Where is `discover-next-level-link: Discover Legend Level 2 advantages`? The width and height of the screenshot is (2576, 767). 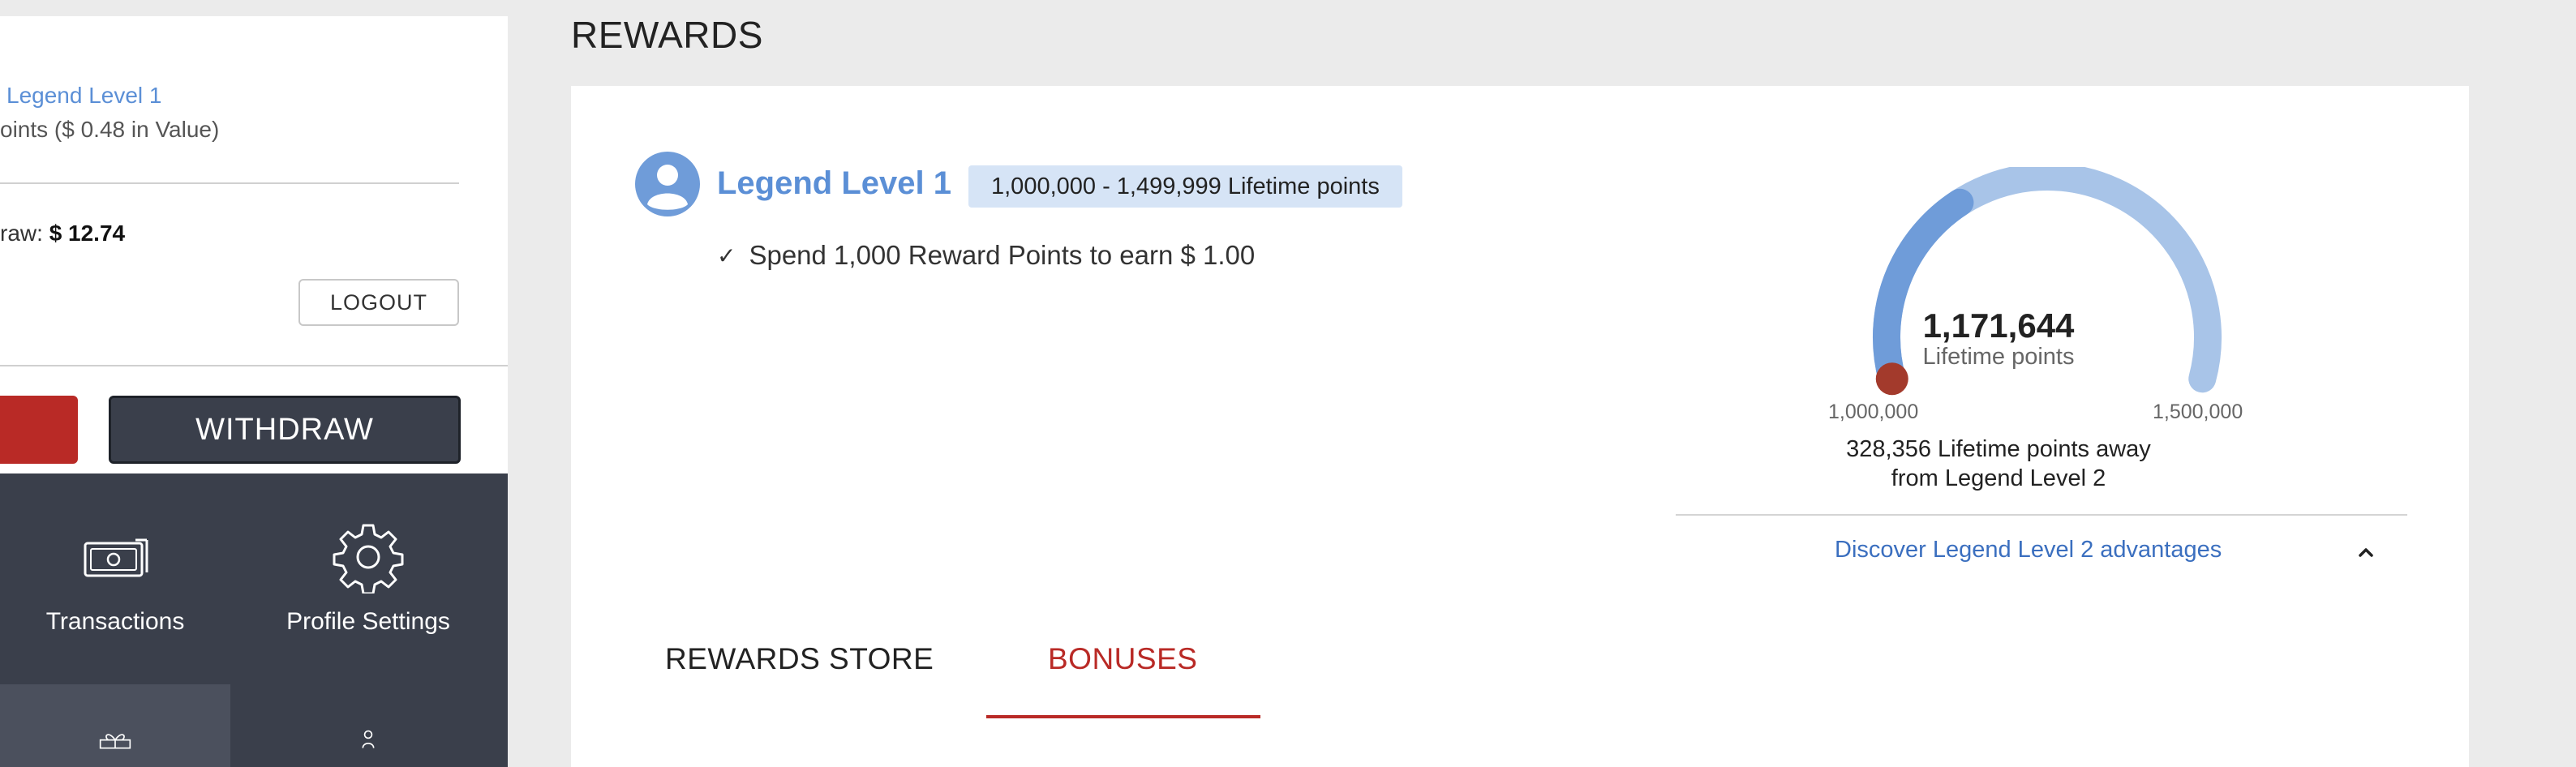 discover-next-level-link: Discover Legend Level 2 advantages is located at coordinates (2028, 550).